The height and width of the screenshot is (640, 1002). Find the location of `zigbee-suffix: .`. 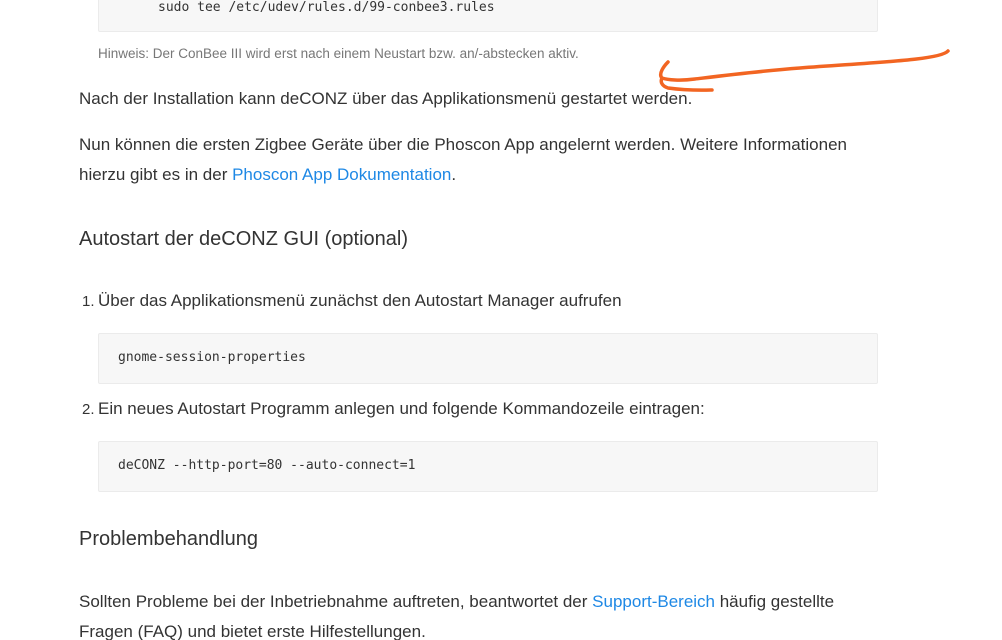

zigbee-suffix: . is located at coordinates (454, 174).